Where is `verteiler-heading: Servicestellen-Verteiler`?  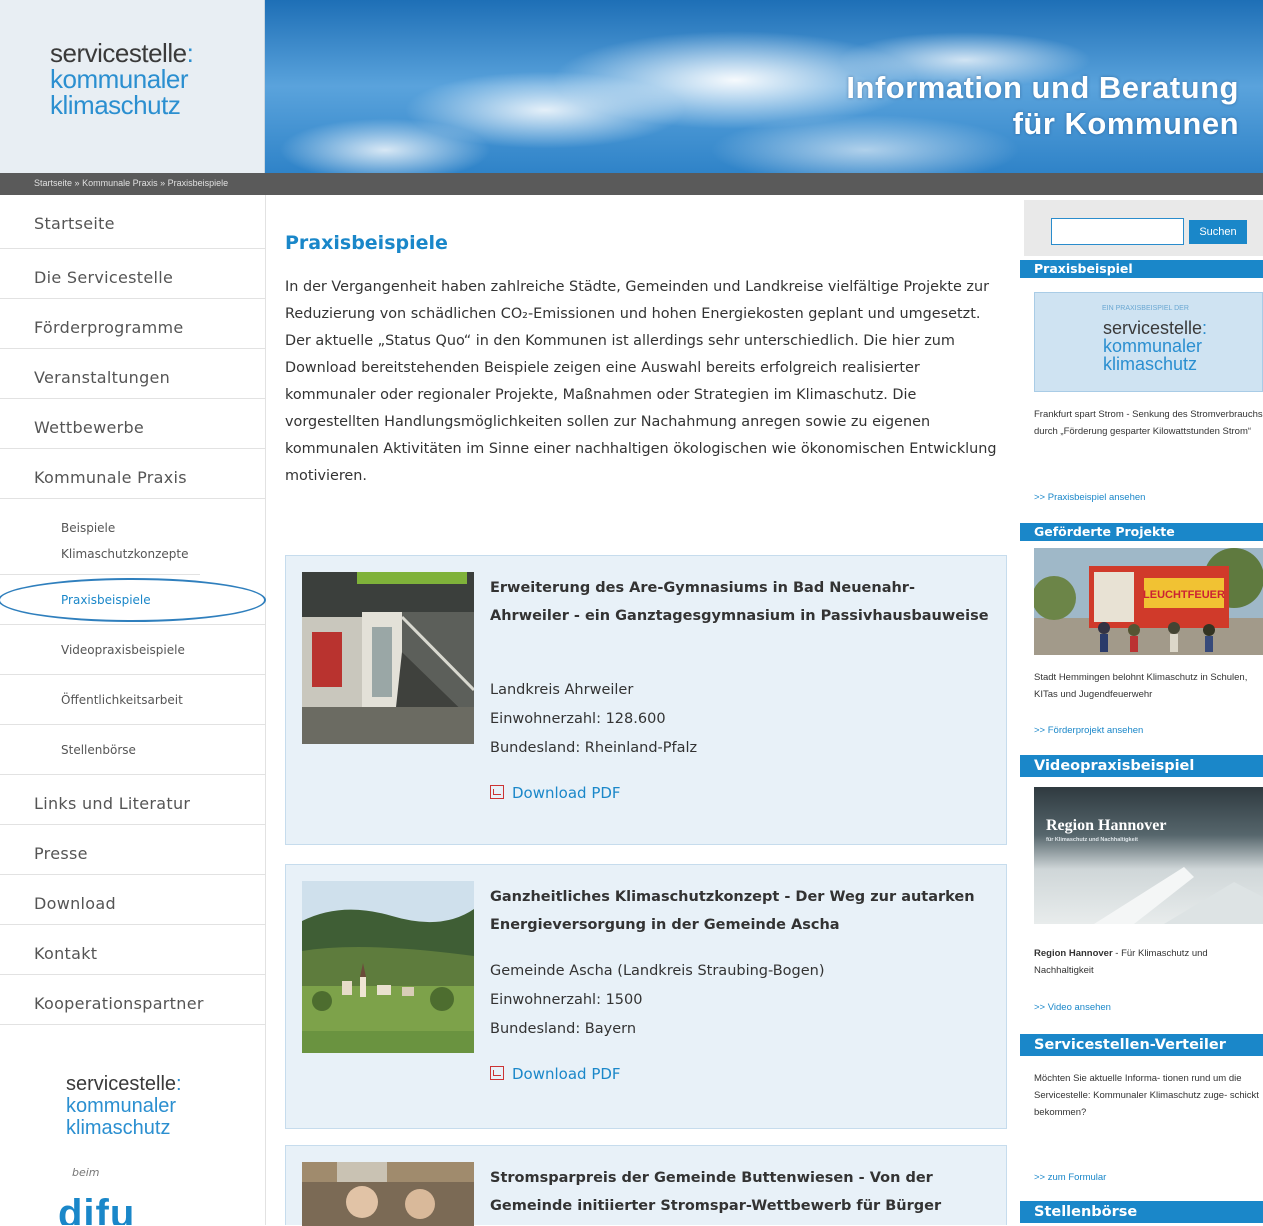 verteiler-heading: Servicestellen-Verteiler is located at coordinates (1141, 1045).